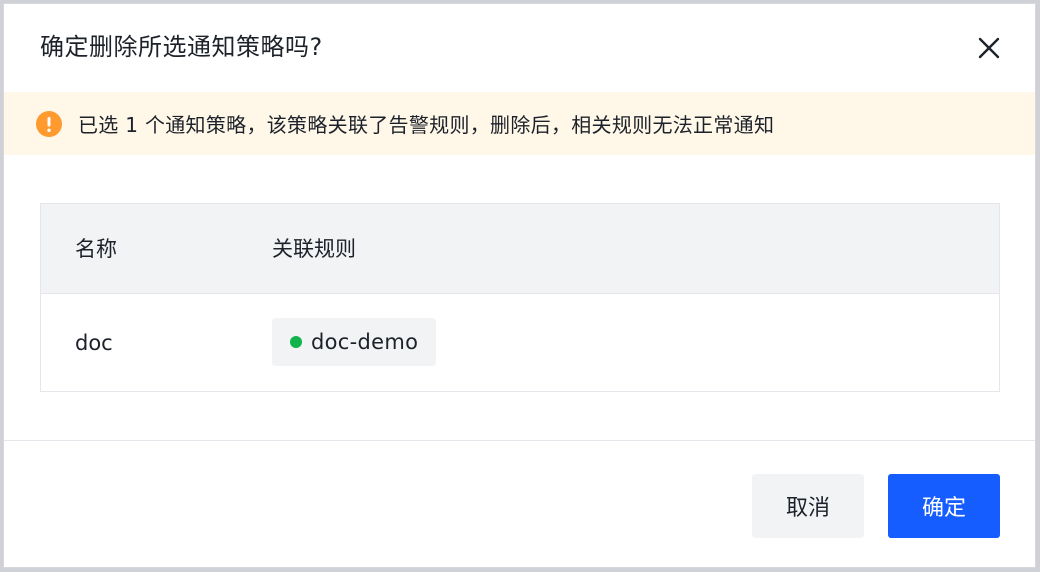 This screenshot has width=1040, height=572. Describe the element at coordinates (808, 506) in the screenshot. I see `cancel-button: 取消` at that location.